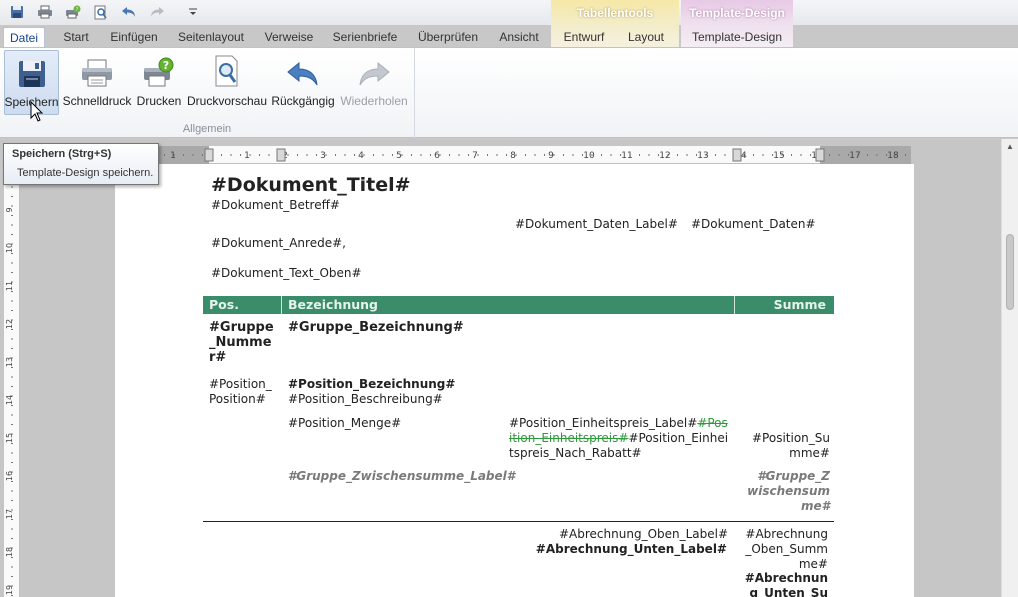 This screenshot has width=1018, height=597. I want to click on vertical-ruler-label: 18, so click(9, 552).